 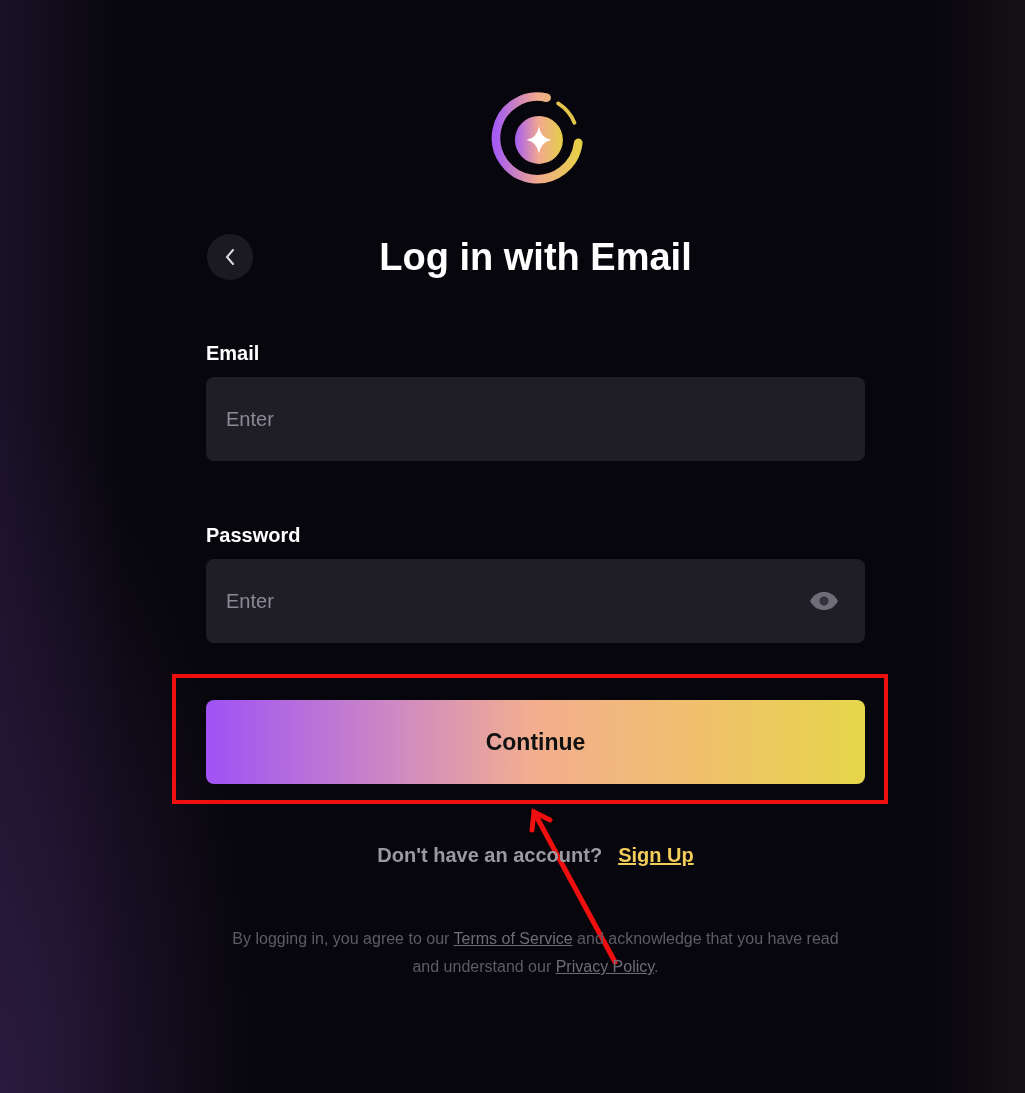 I want to click on terms-link: Terms of Service, so click(x=513, y=938).